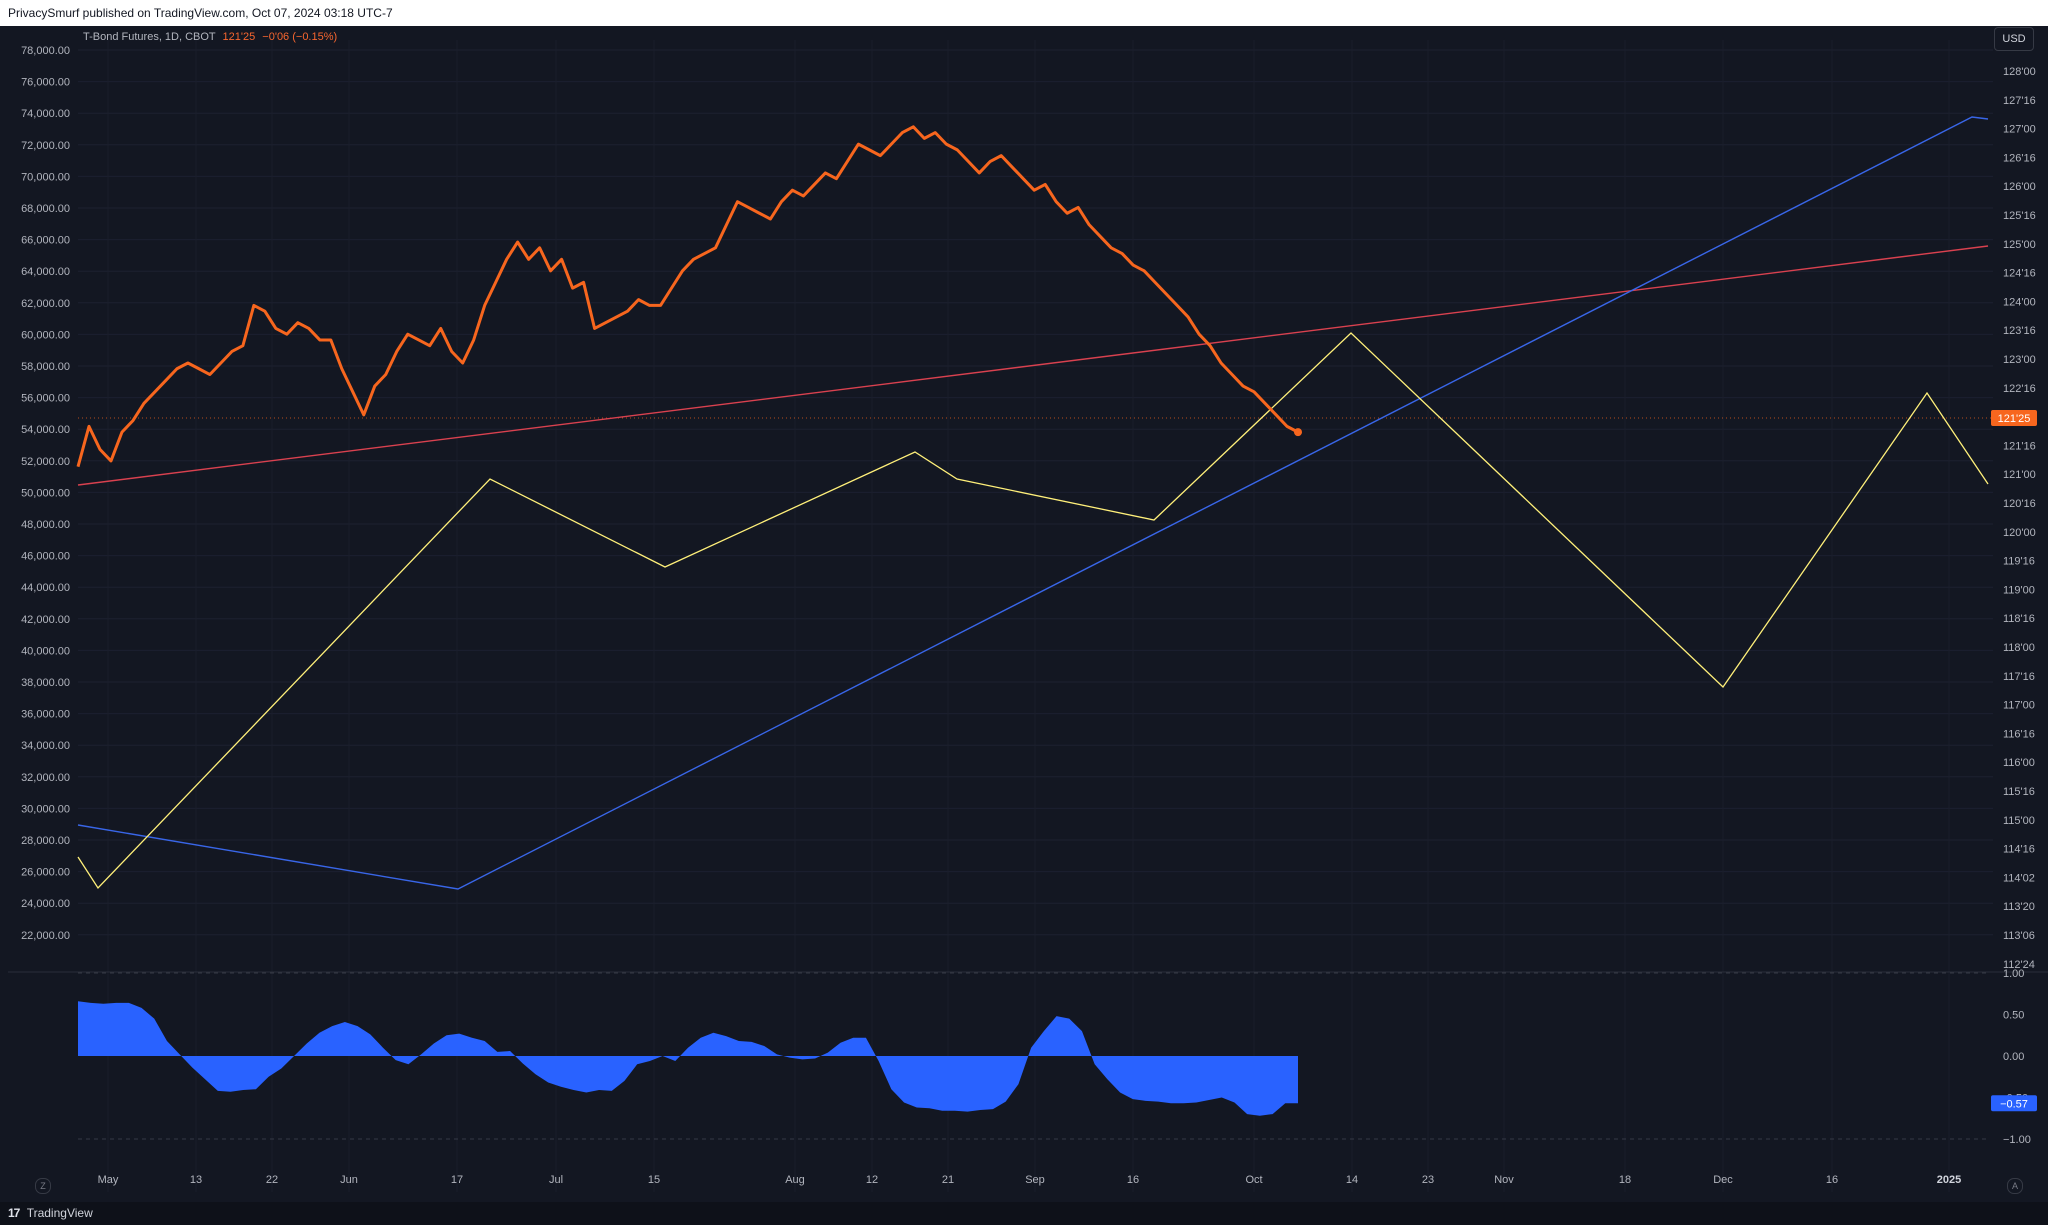 This screenshot has width=2048, height=1225. What do you see at coordinates (2019, 648) in the screenshot?
I see `right-axis-tick: 118'00` at bounding box center [2019, 648].